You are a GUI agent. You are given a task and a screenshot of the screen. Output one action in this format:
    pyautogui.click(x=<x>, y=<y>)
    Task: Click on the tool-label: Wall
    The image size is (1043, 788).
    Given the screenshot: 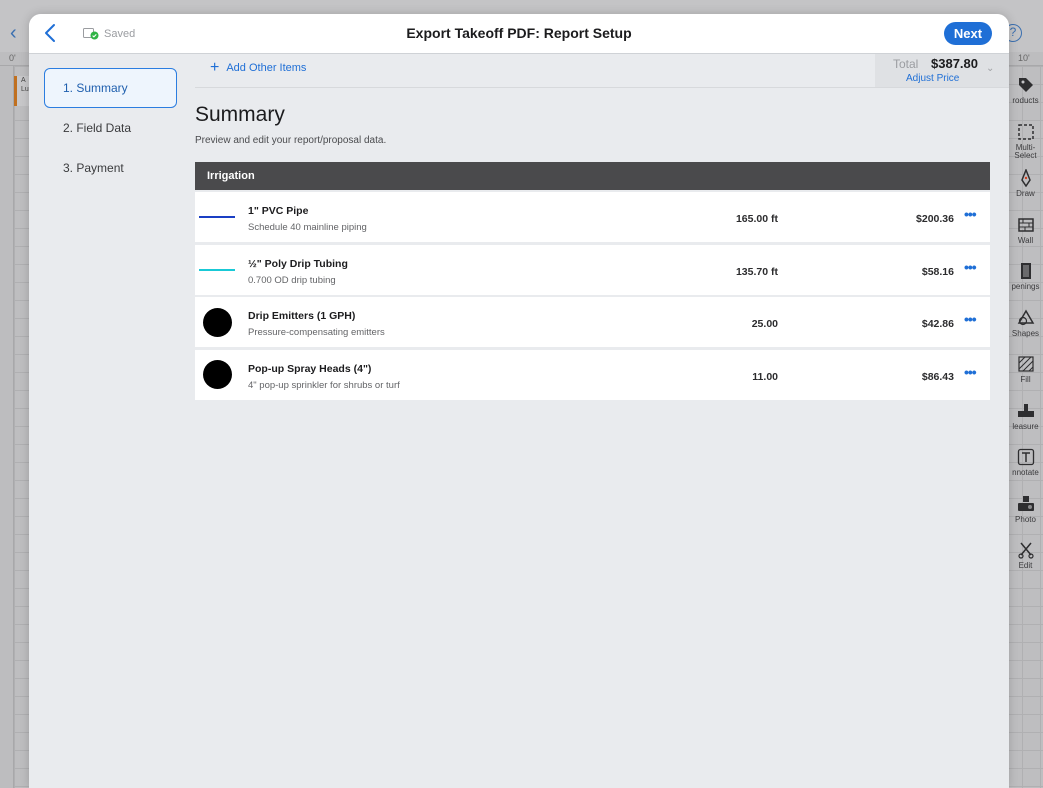 What is the action you would take?
    pyautogui.click(x=1025, y=240)
    